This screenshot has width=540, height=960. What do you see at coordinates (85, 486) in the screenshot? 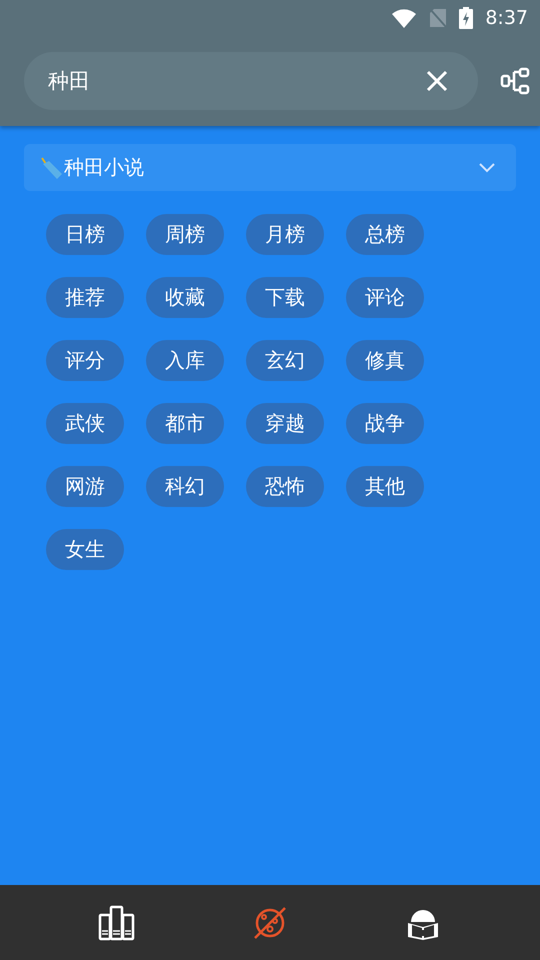
I see `tag-chip: 网游` at bounding box center [85, 486].